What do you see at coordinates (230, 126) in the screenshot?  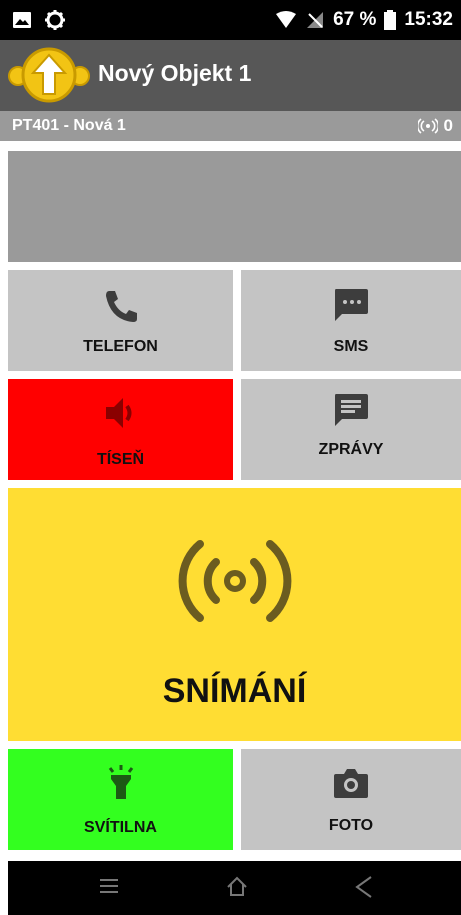 I see `device-bar: PT401 - Nová 1 0` at bounding box center [230, 126].